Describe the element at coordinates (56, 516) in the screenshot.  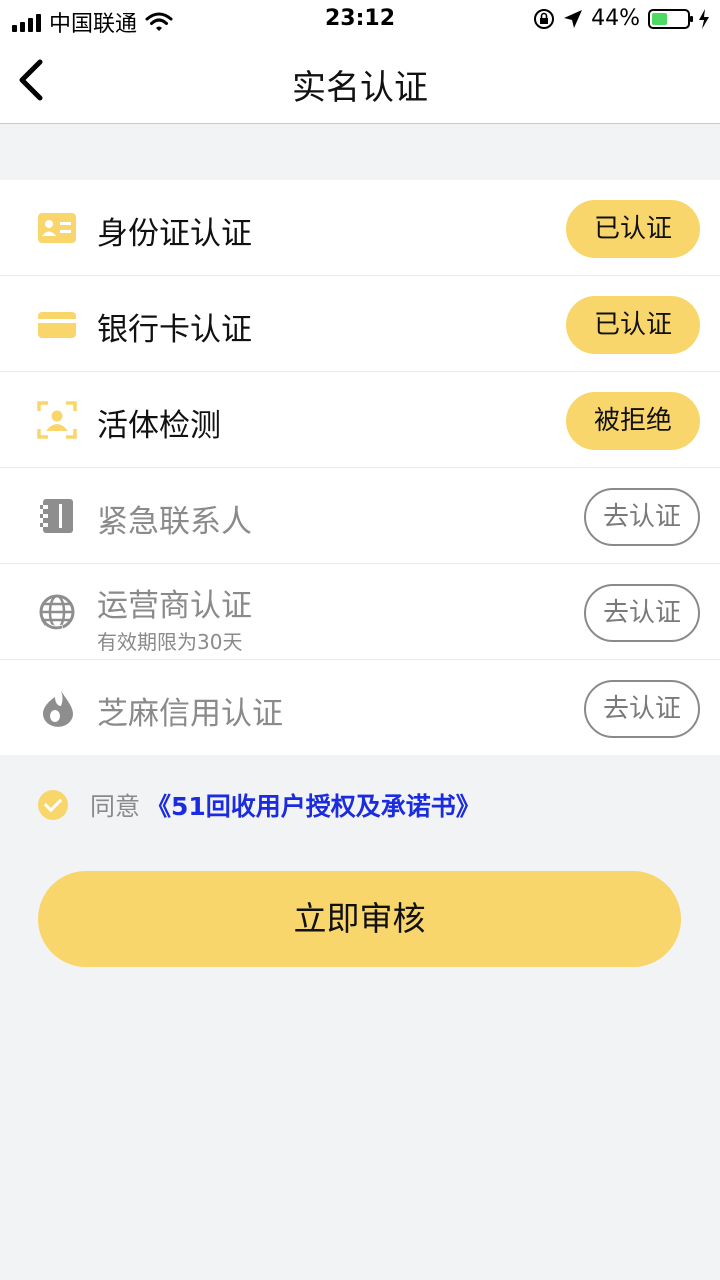
I see `contacts-book-icon` at that location.